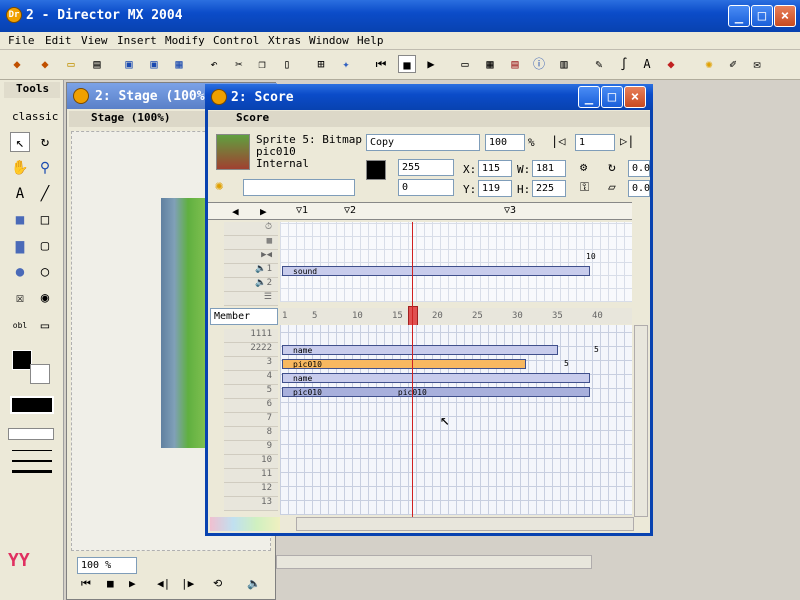  Describe the element at coordinates (20, 326) in the screenshot. I see `field-tool-icon: obl` at that location.